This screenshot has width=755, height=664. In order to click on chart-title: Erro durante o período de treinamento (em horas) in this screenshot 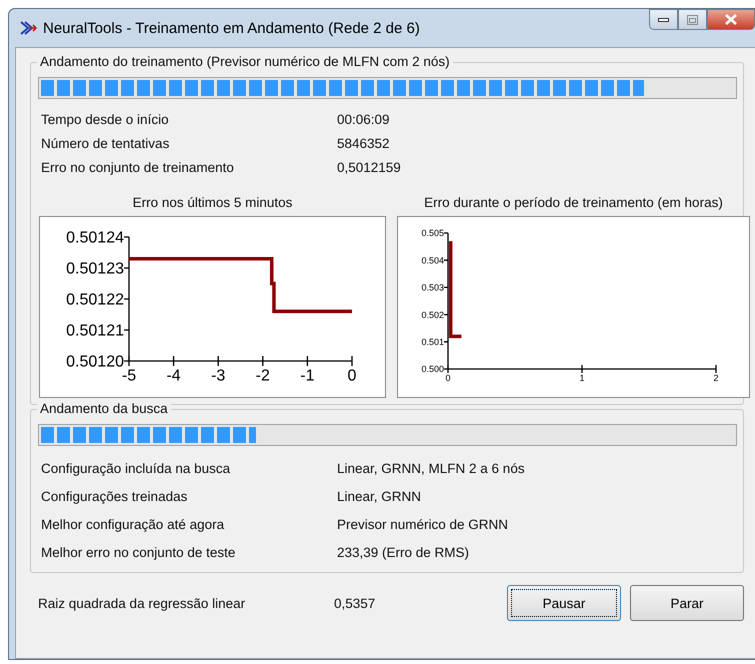, I will do `click(573, 202)`.